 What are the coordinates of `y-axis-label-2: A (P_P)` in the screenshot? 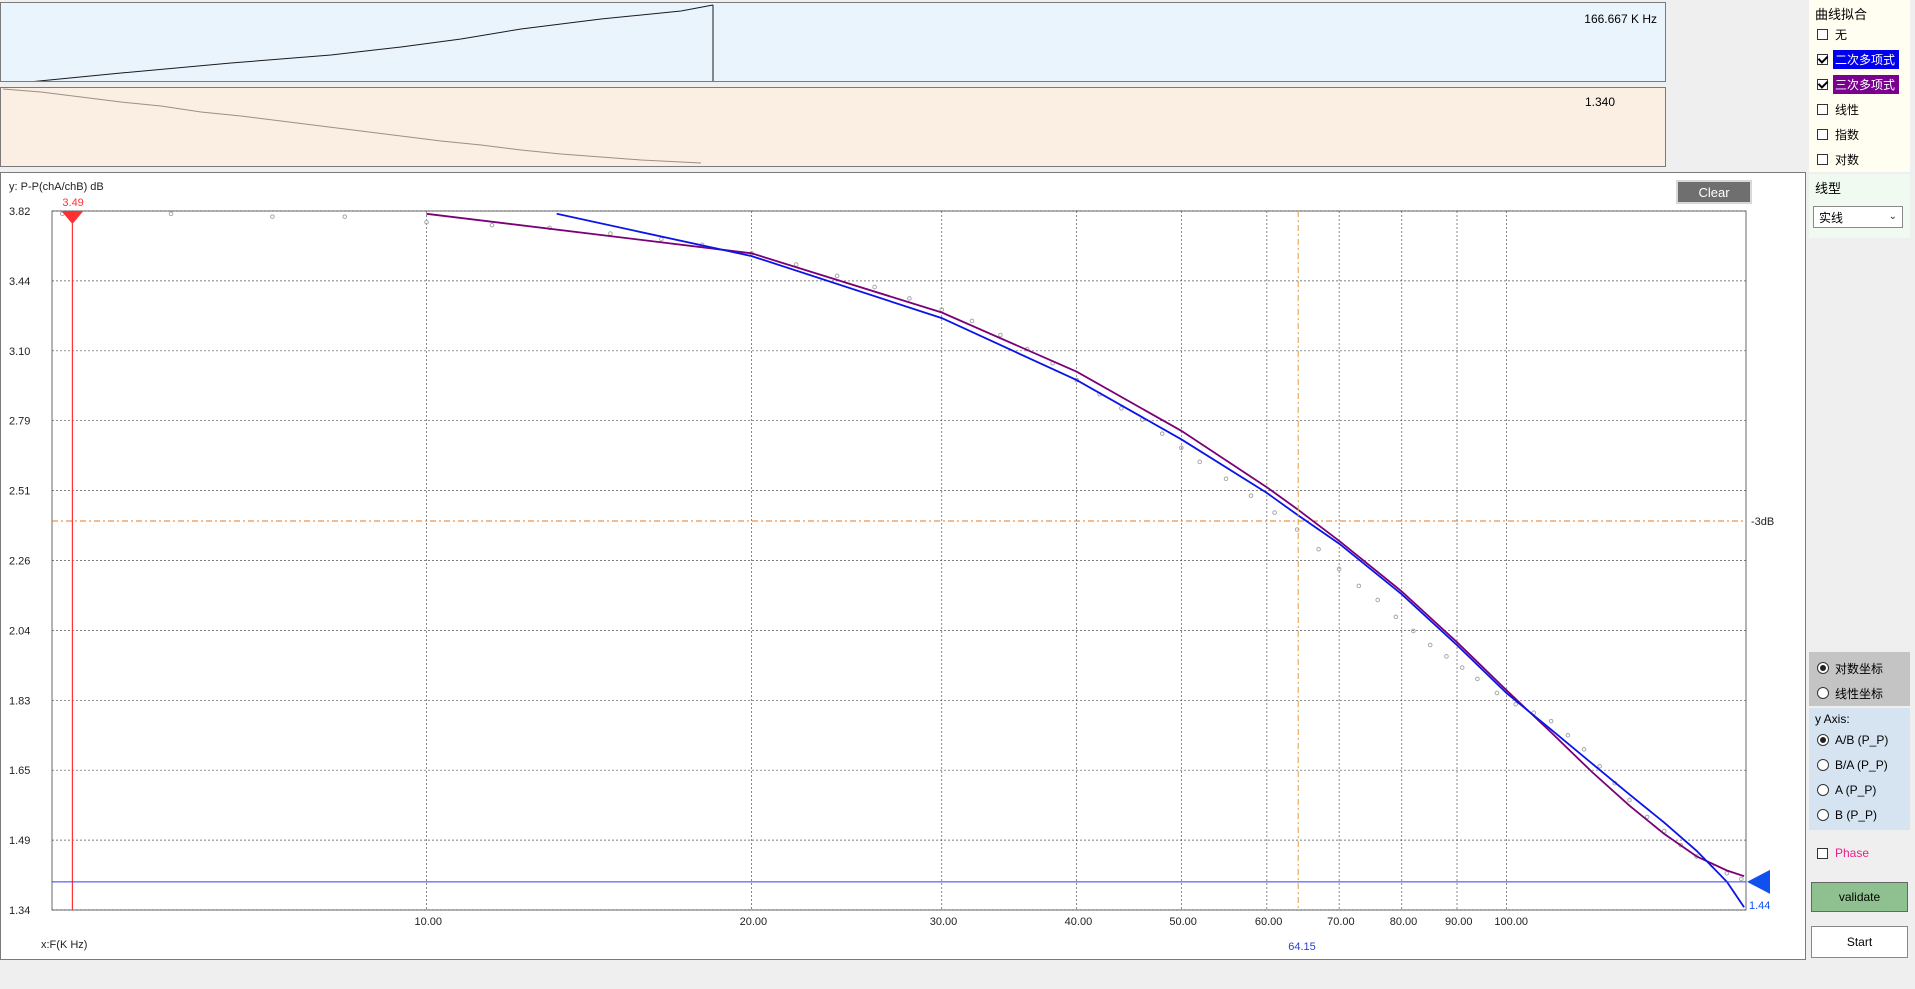 It's located at (1856, 790).